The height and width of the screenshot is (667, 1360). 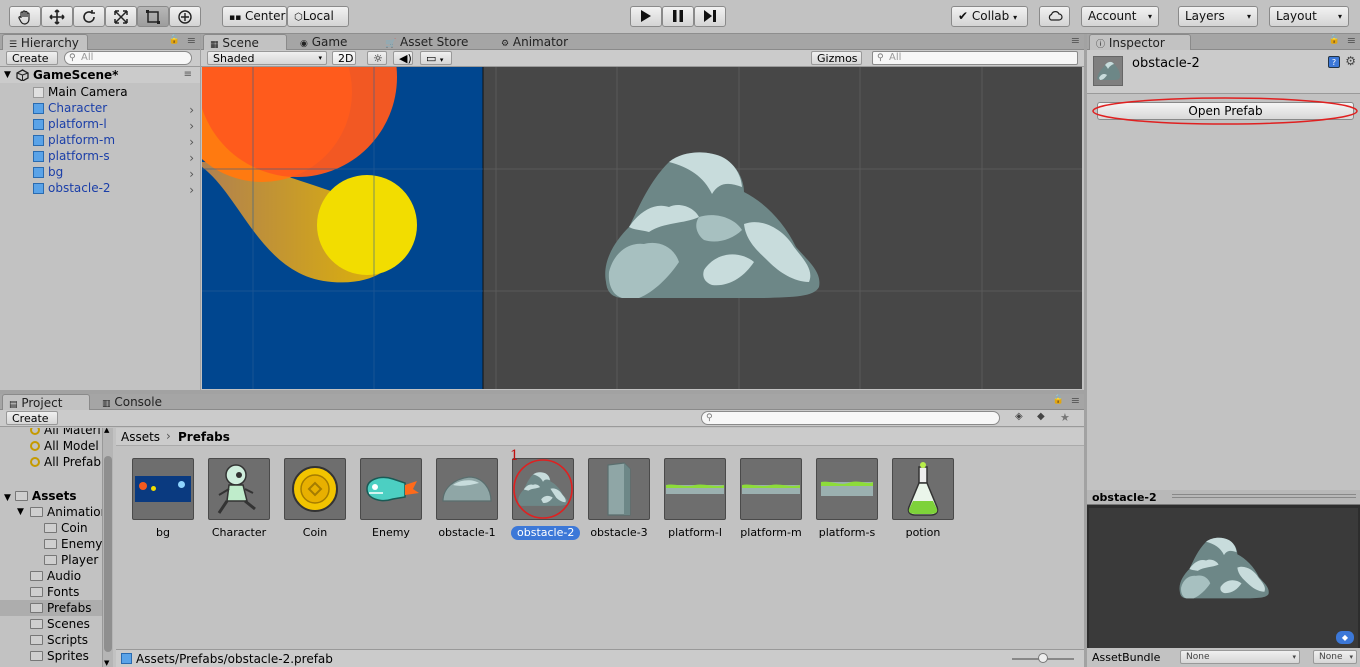 What do you see at coordinates (100, 140) in the screenshot?
I see `hierarchy-item: platform-m ›` at bounding box center [100, 140].